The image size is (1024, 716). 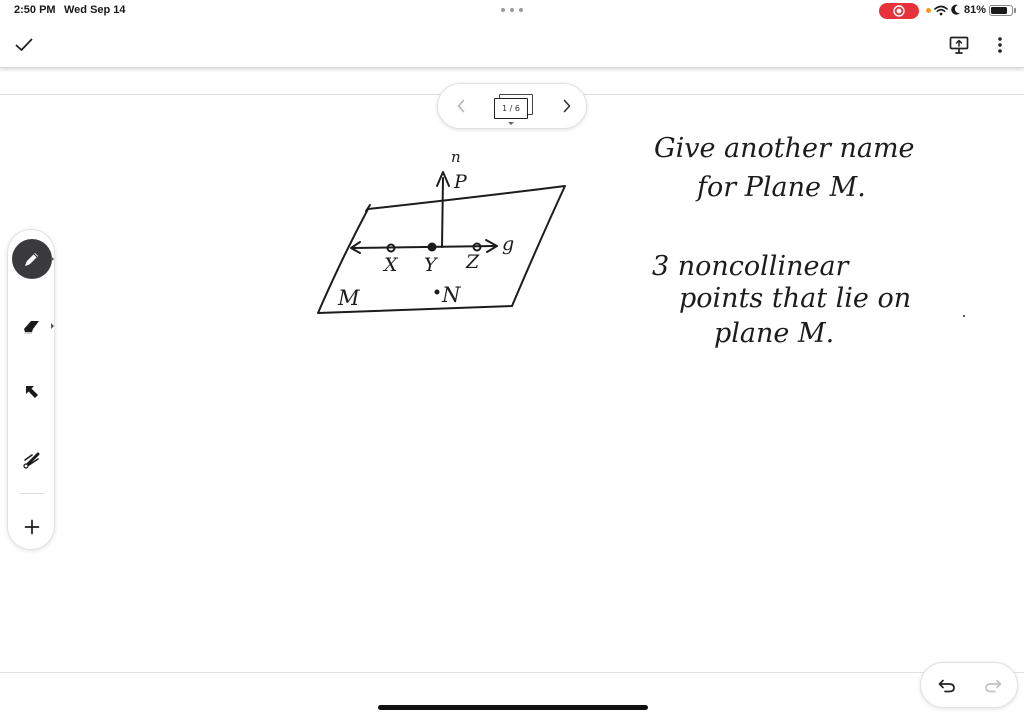 What do you see at coordinates (52, 326) in the screenshot?
I see `eraser-options-caret-icon` at bounding box center [52, 326].